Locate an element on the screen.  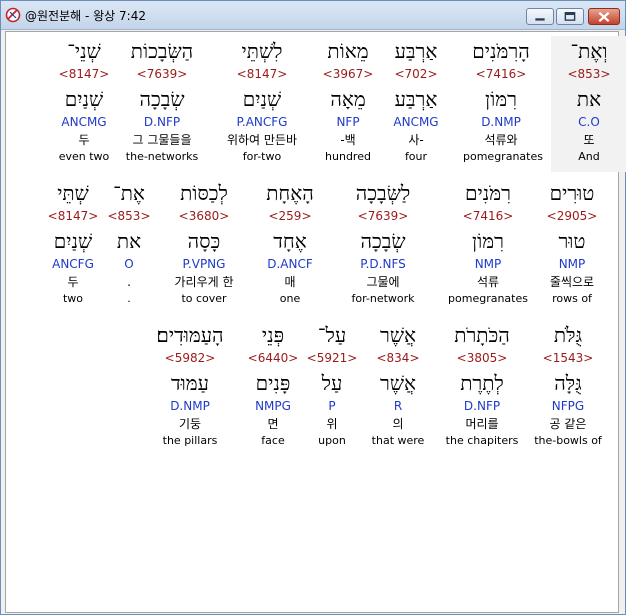
strong-number: <5921> is located at coordinates (332, 358).